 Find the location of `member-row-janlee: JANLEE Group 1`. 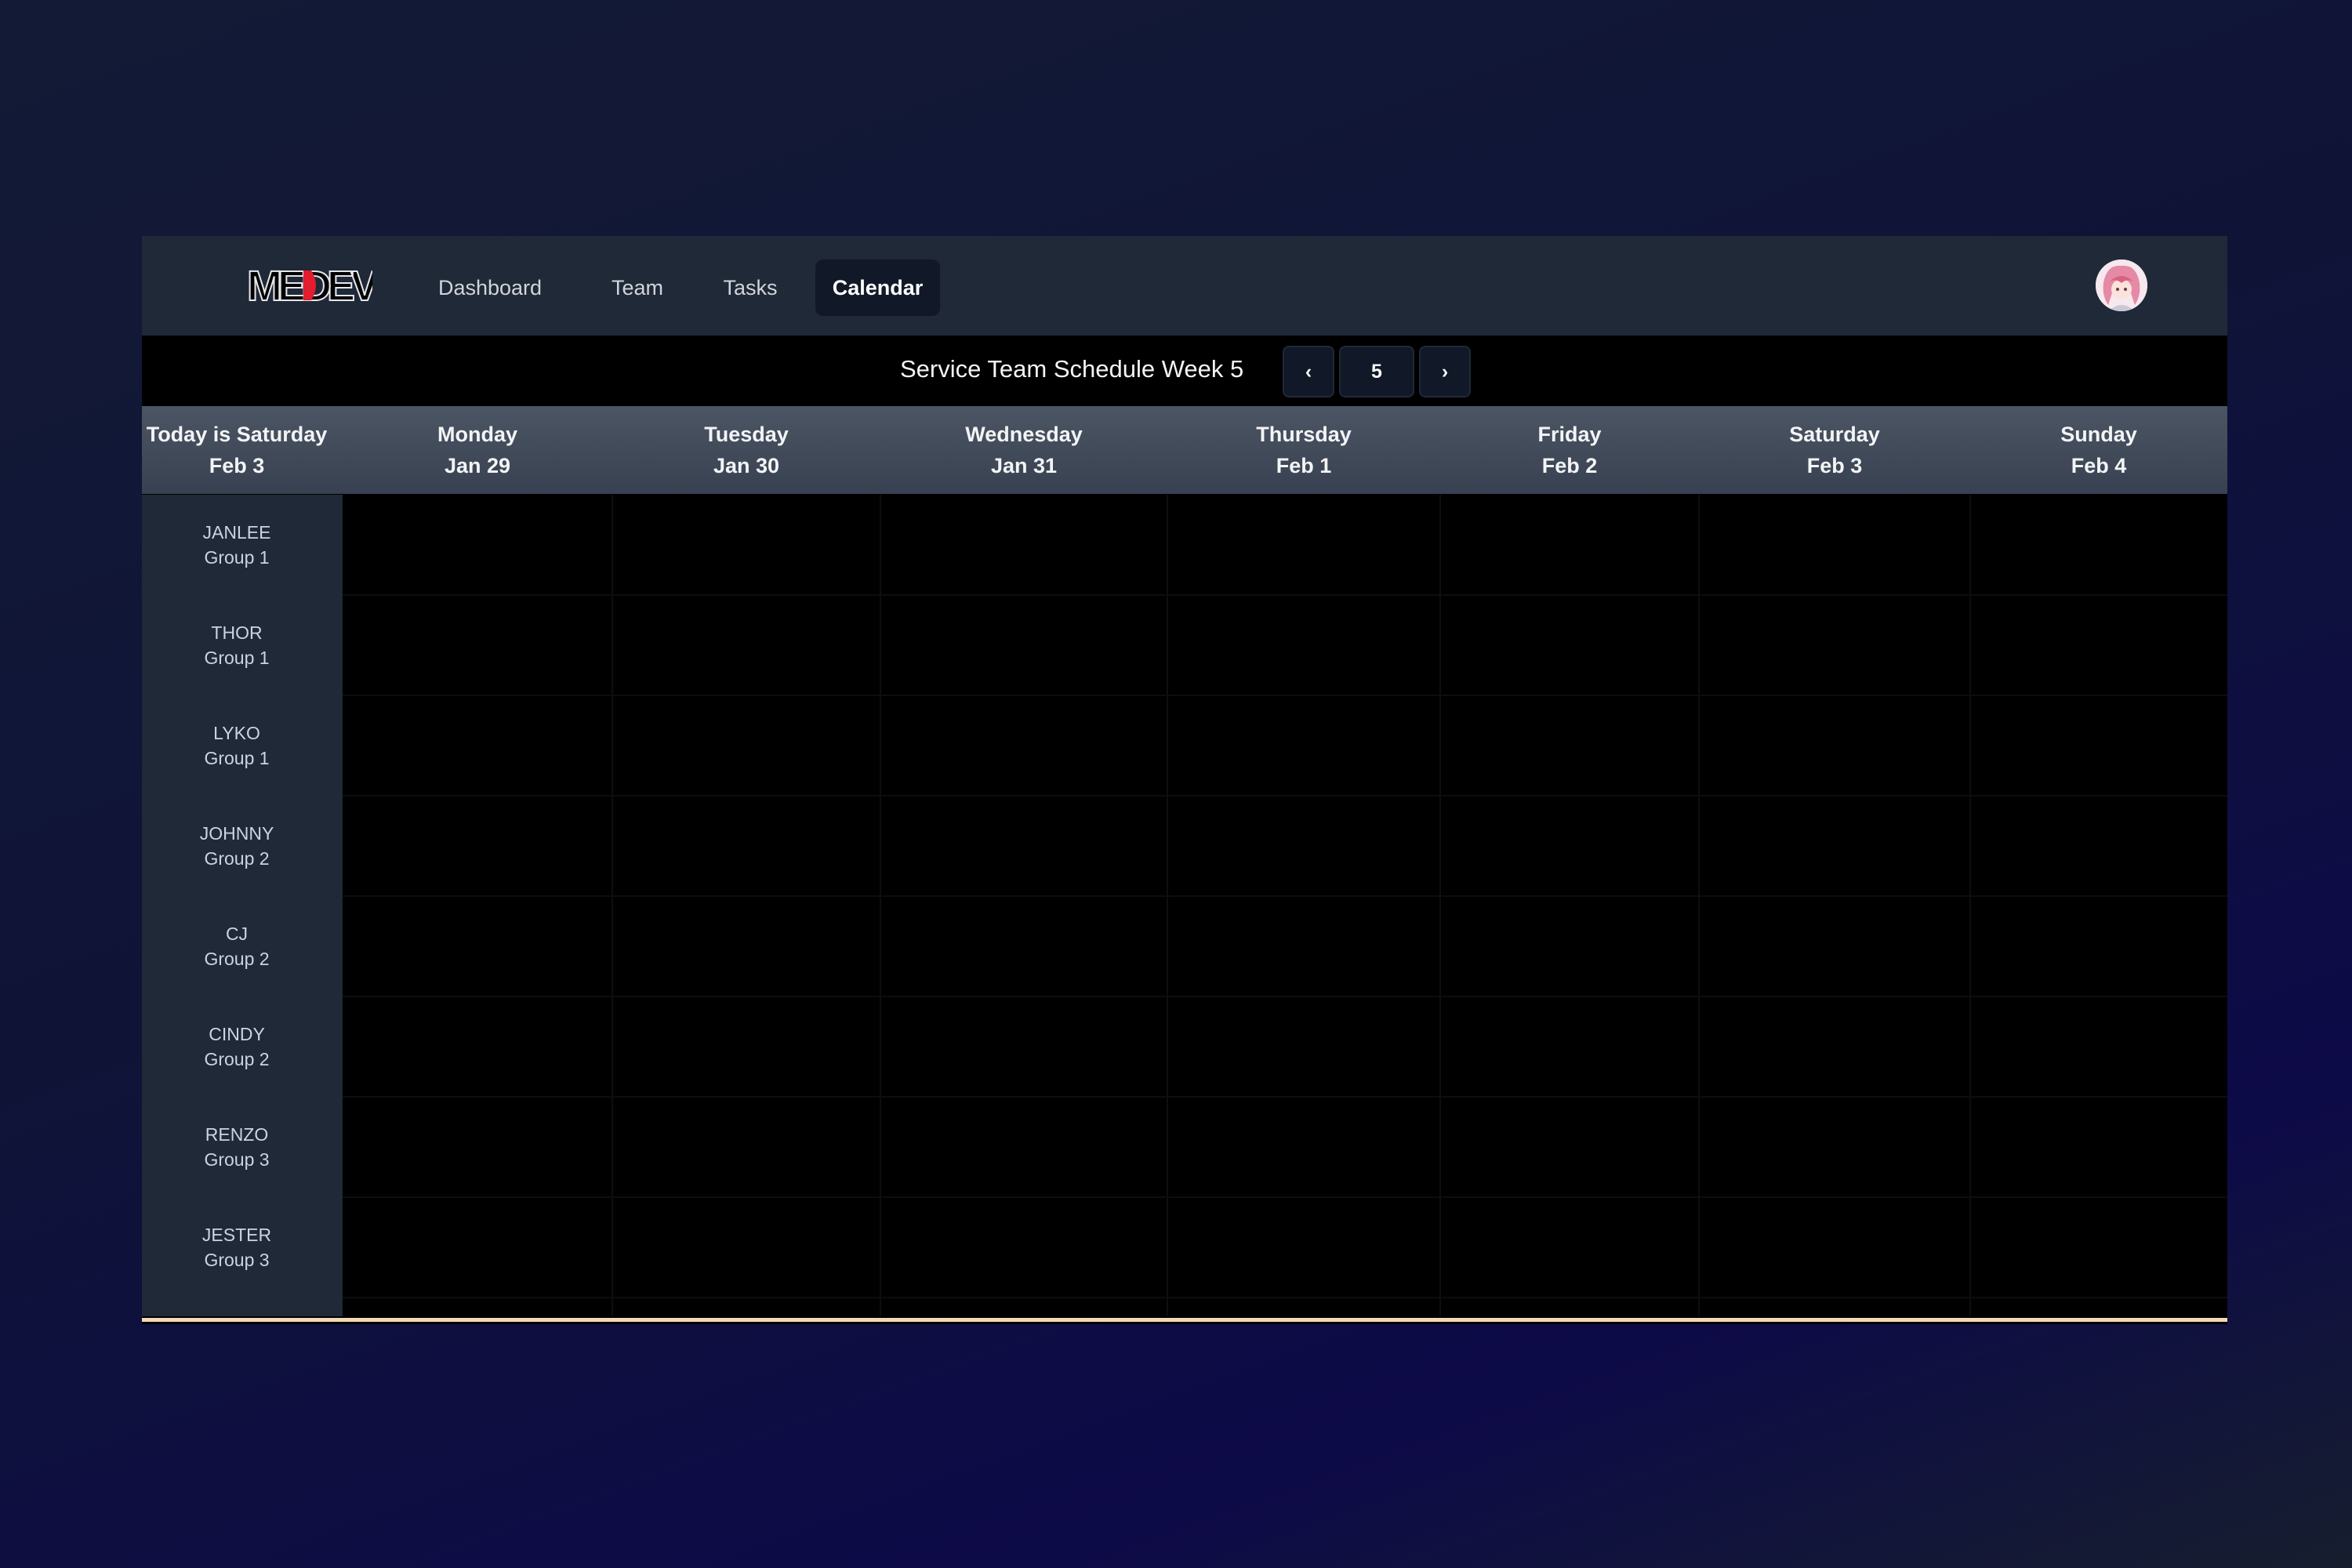

member-row-janlee: JANLEE Group 1 is located at coordinates (237, 545).